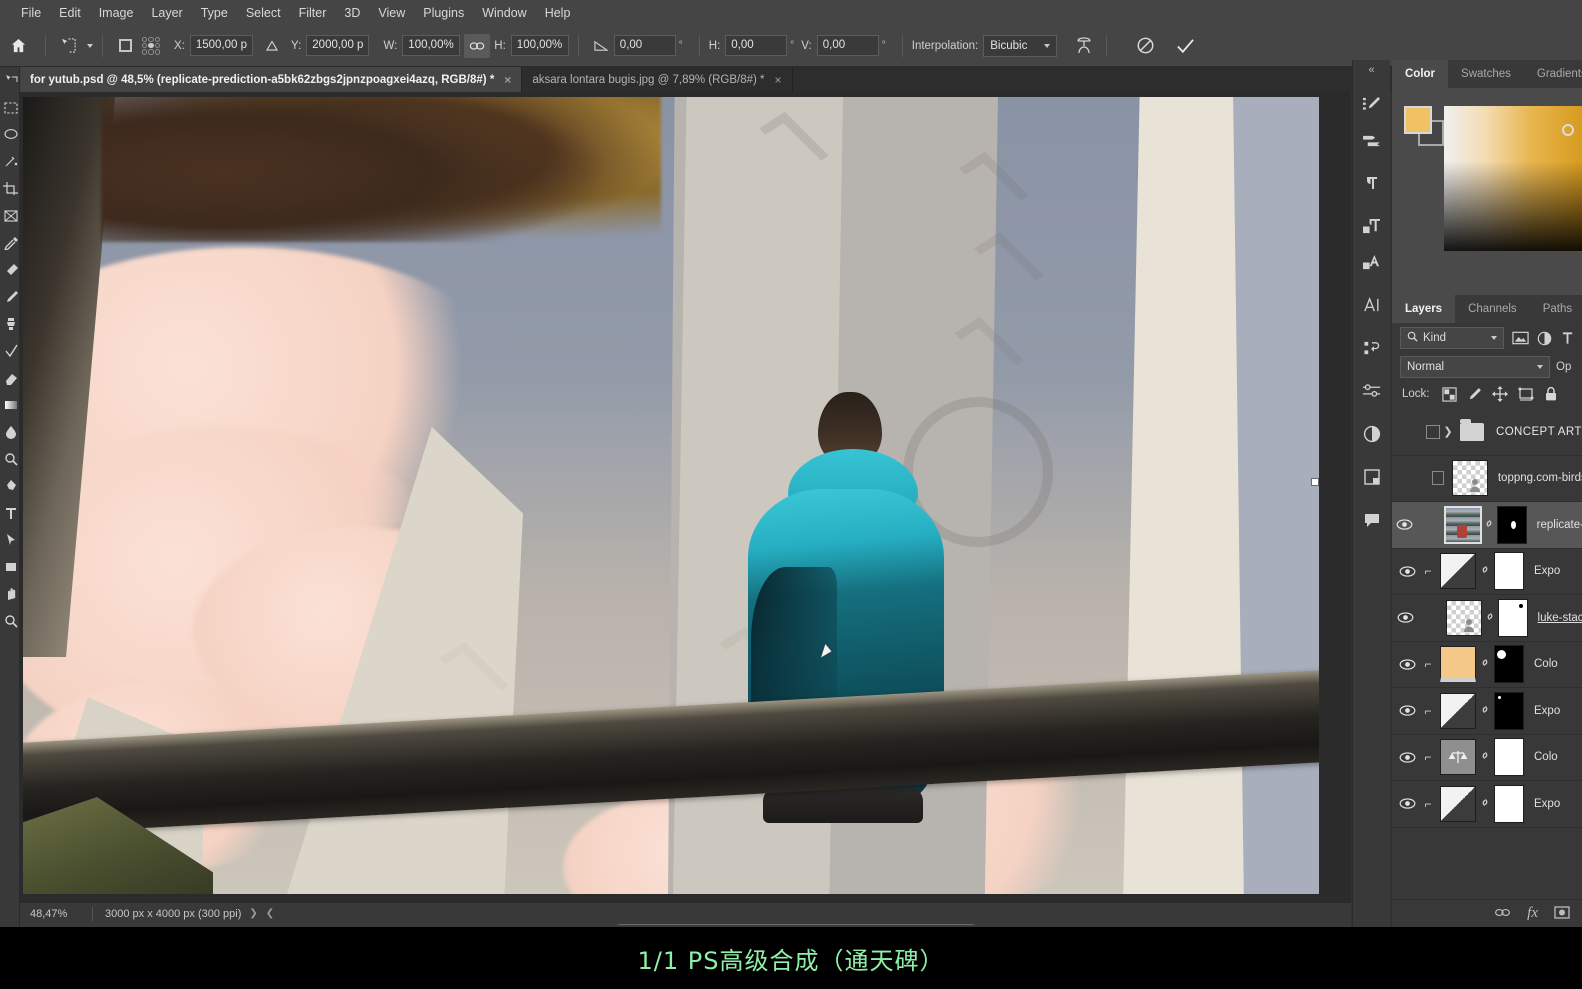  What do you see at coordinates (1562, 913) in the screenshot?
I see `add-mask-icon` at bounding box center [1562, 913].